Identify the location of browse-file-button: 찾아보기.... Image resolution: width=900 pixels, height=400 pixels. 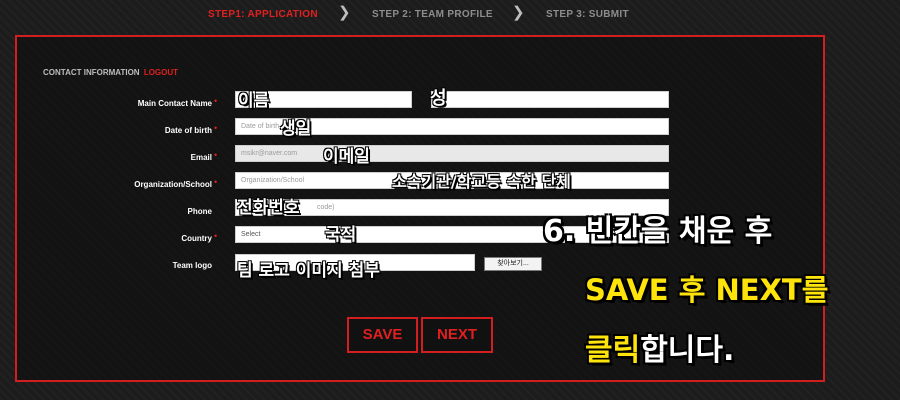
(513, 264).